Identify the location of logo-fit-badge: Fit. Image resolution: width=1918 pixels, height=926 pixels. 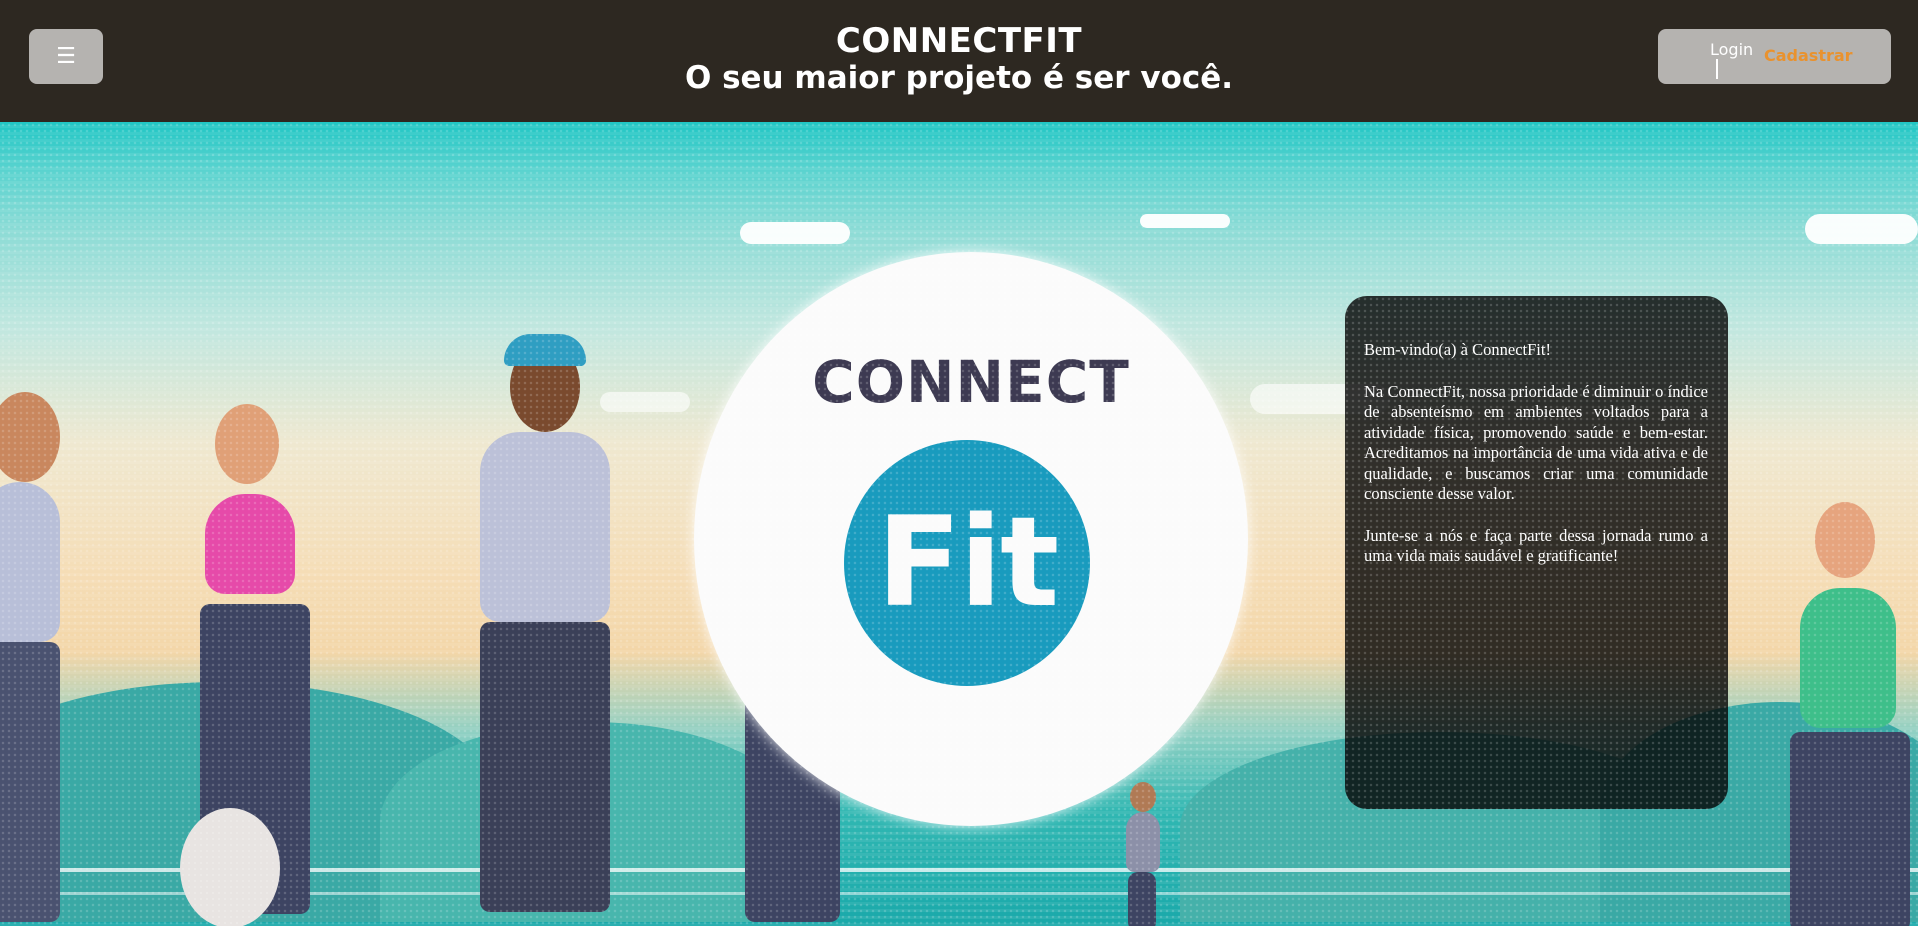
(967, 563).